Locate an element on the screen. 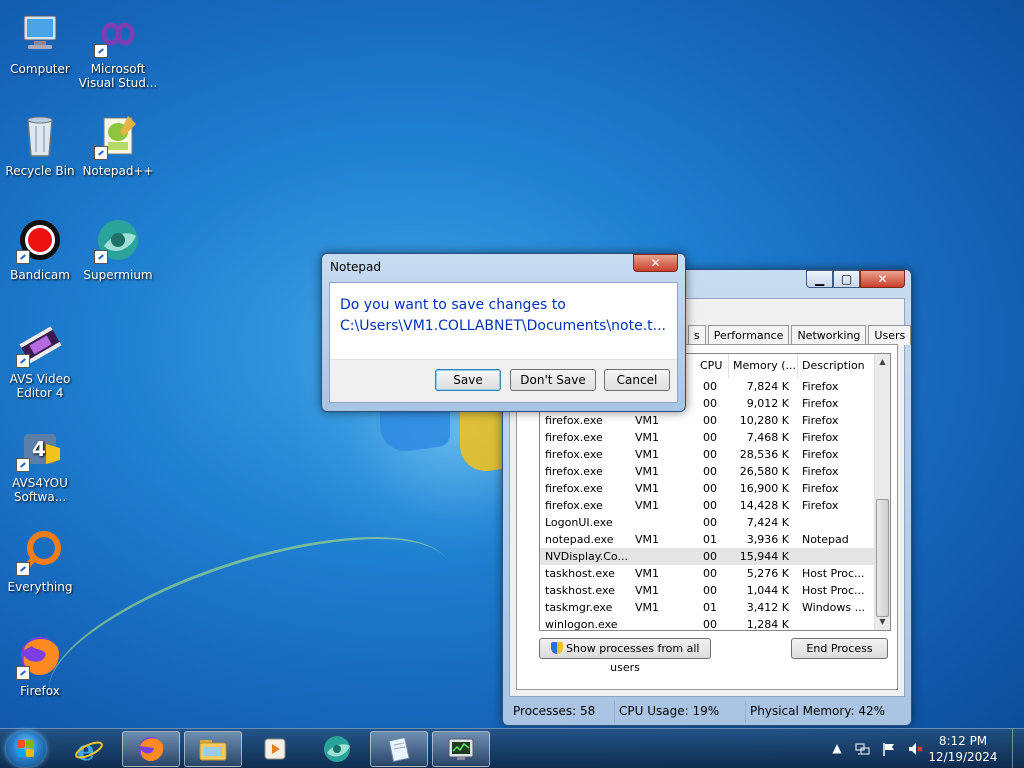 This screenshot has height=768, width=1024. cell-mem: 3,412 K is located at coordinates (767, 607).